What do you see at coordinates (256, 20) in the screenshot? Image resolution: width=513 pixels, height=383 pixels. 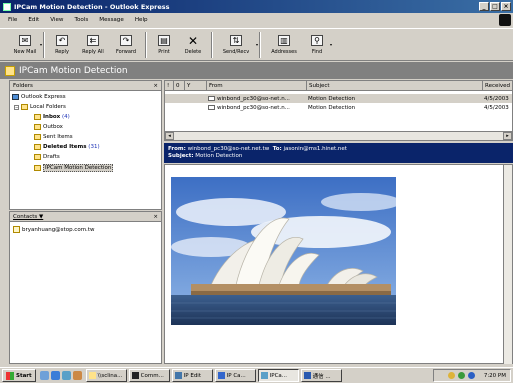 I see `menu-bar: File Edit View Tools Message Help` at bounding box center [256, 20].